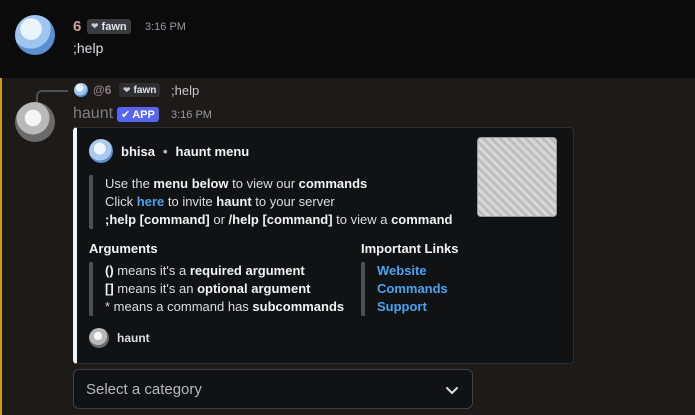 Image resolution: width=695 pixels, height=415 pixels. What do you see at coordinates (179, 306) in the screenshot?
I see `arg-text: * means a command has` at bounding box center [179, 306].